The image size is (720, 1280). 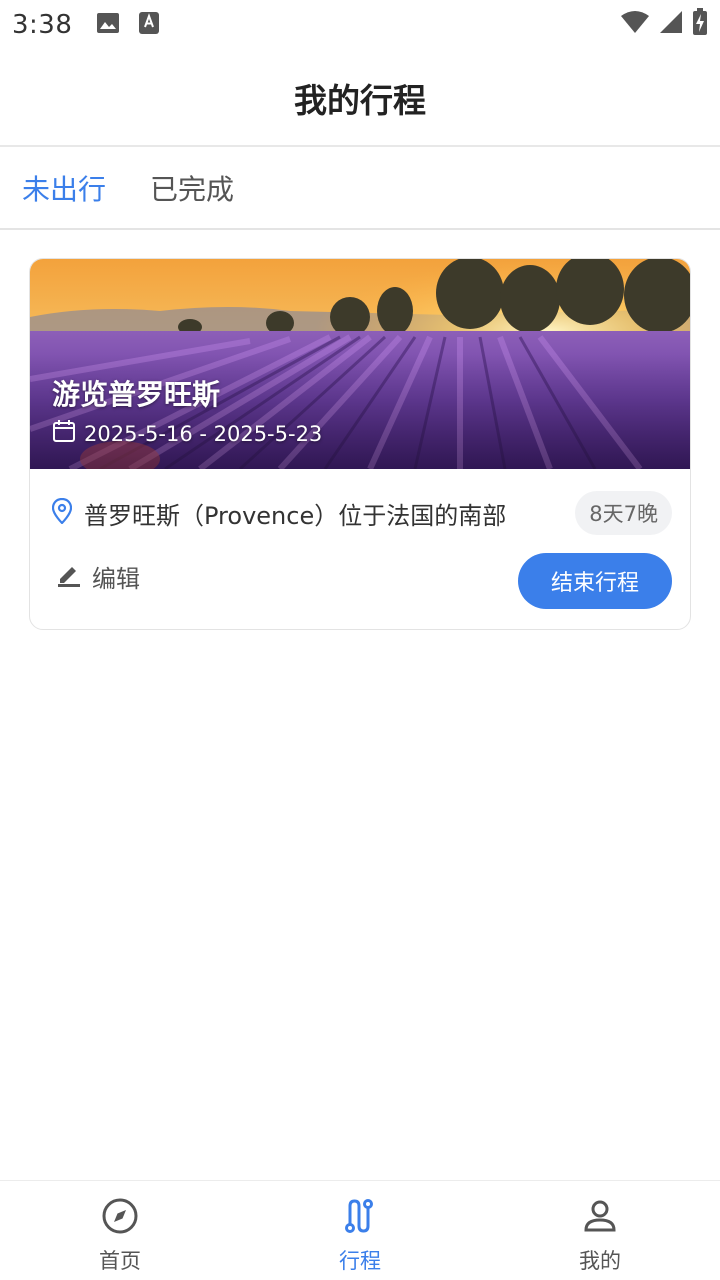 What do you see at coordinates (360, 189) in the screenshot?
I see `trip-status-tabs: 未出行 已完成` at bounding box center [360, 189].